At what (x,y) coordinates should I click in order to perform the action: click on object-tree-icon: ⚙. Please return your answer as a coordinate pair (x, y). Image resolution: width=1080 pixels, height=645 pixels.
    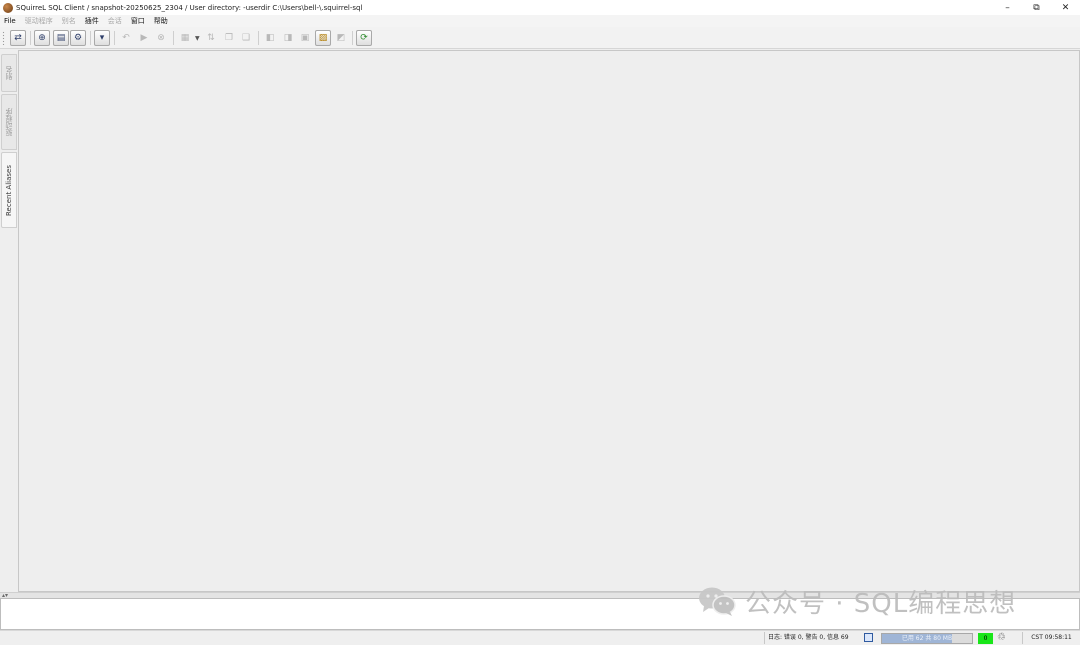
    Looking at the image, I should click on (78, 38).